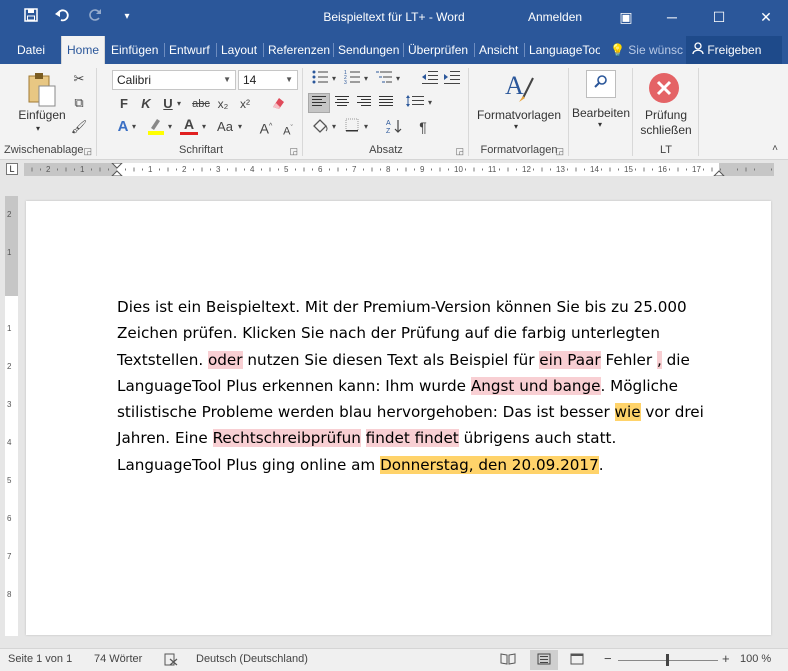  I want to click on clipboard-launcher-icon: ◲, so click(87, 151).